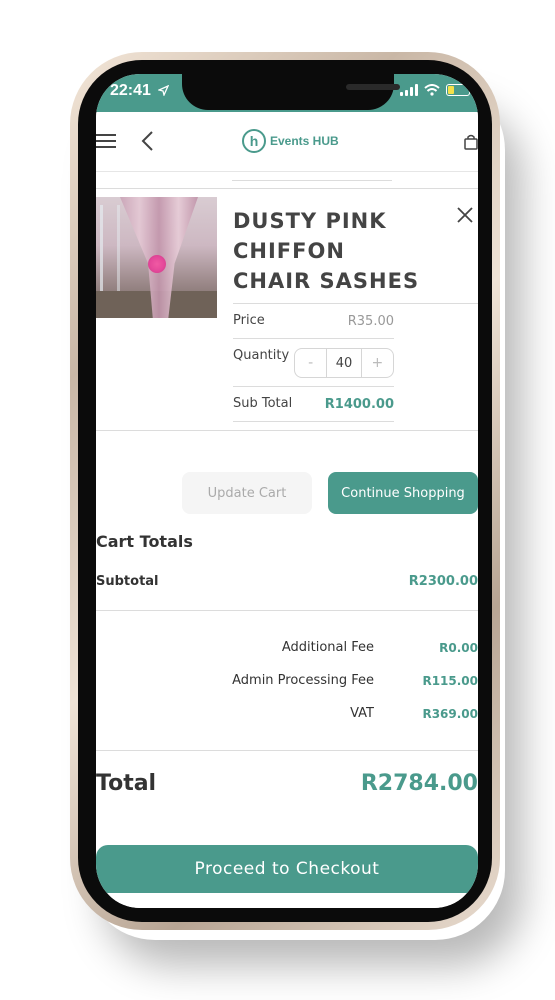  What do you see at coordinates (465, 215) in the screenshot?
I see `close-icon` at bounding box center [465, 215].